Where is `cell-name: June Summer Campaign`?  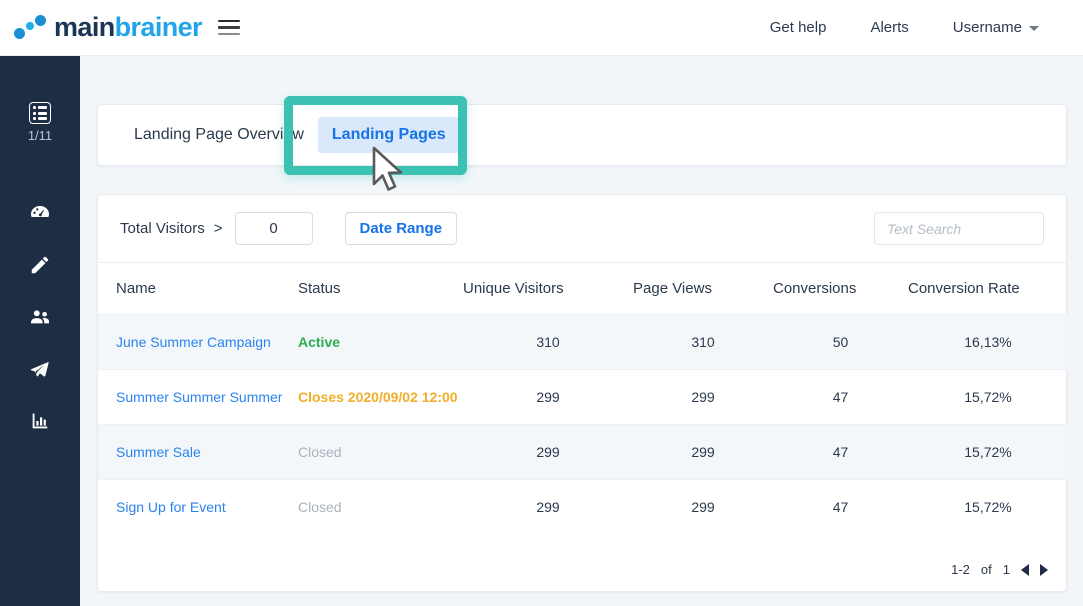
cell-name: June Summer Campaign is located at coordinates (198, 342).